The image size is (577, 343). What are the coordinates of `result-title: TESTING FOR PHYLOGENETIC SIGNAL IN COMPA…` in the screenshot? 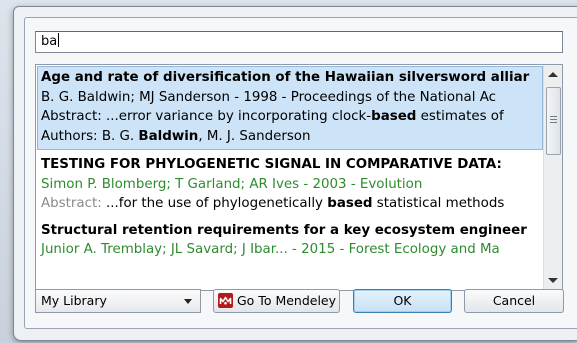 It's located at (271, 164).